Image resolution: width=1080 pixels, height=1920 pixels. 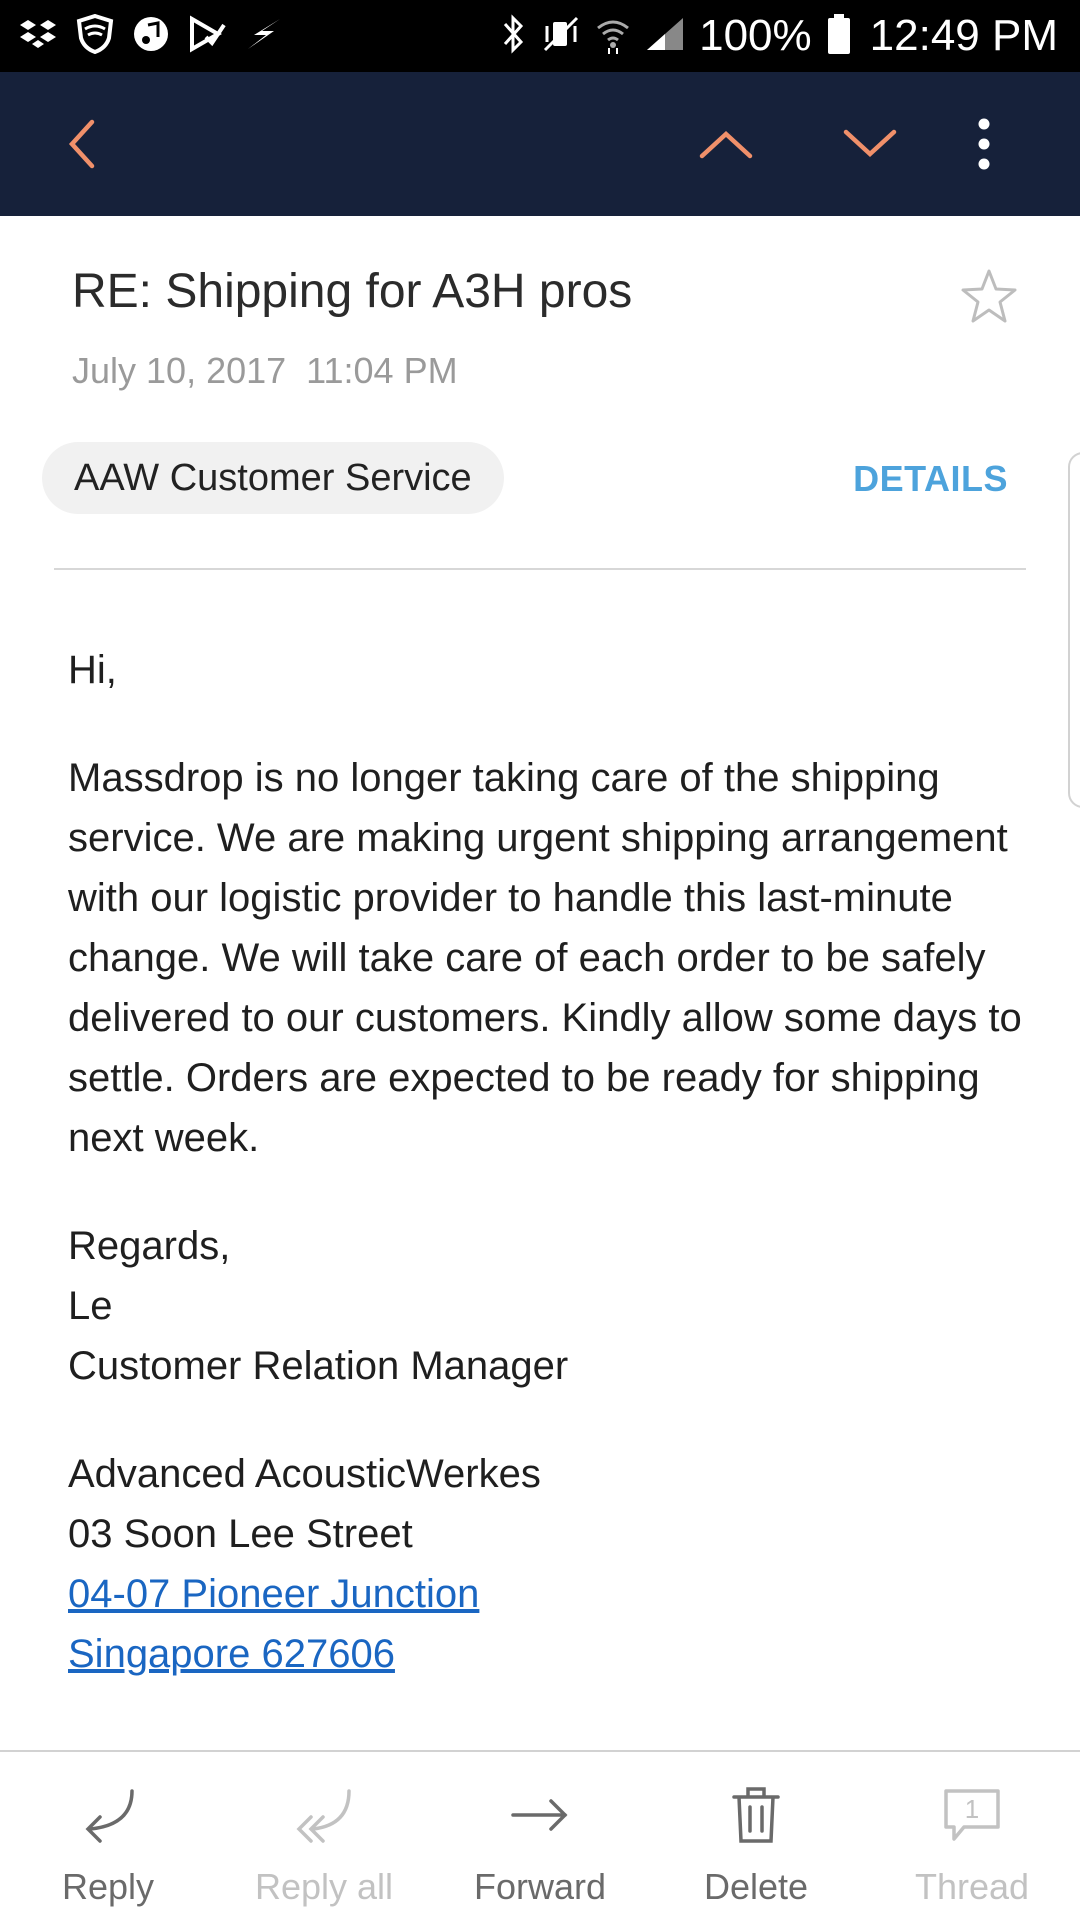 I want to click on status-system: 100% 12:49 PM, so click(x=779, y=36).